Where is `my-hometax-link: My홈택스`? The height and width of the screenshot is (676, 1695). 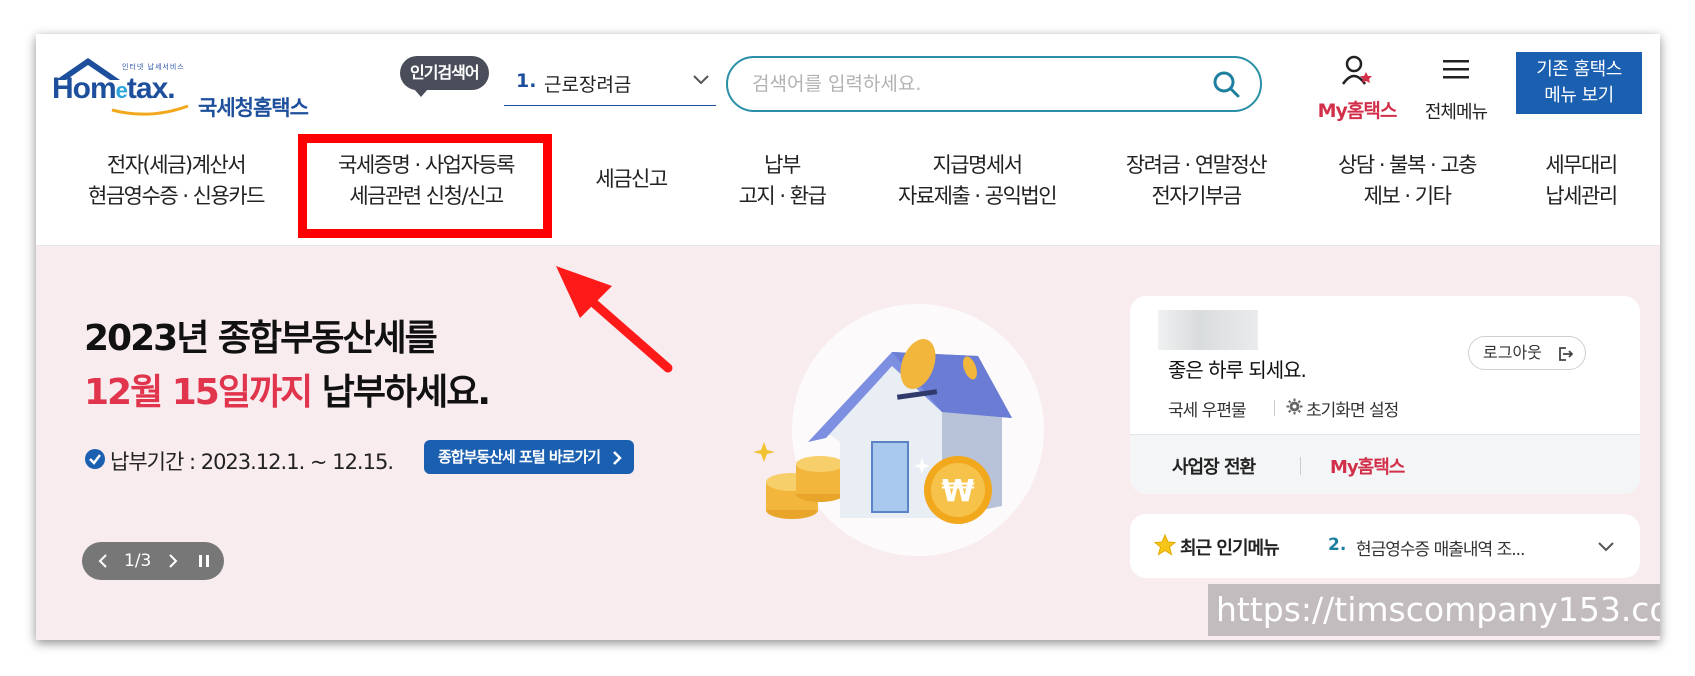 my-hometax-link: My홈택스 is located at coordinates (1357, 87).